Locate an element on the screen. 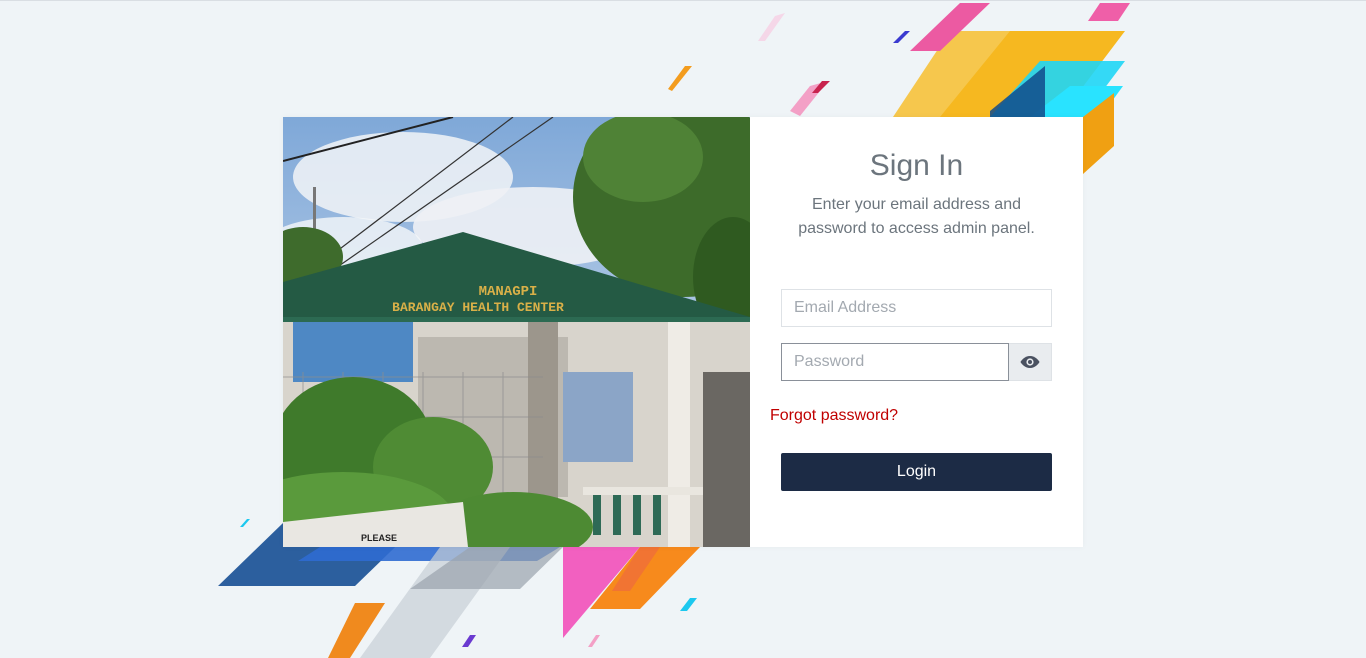  show-password-button is located at coordinates (1030, 362).